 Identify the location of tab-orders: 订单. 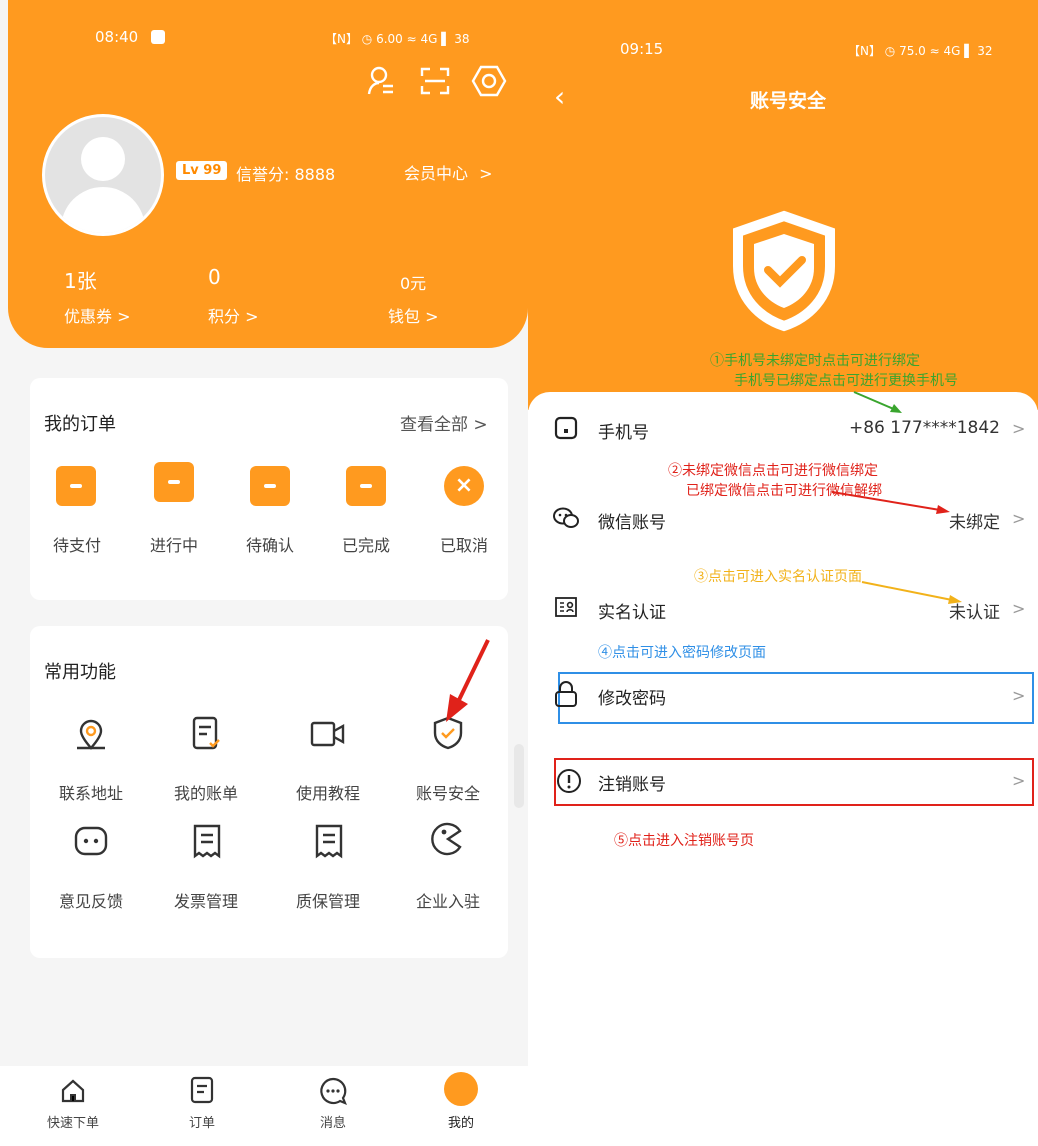
(202, 1121).